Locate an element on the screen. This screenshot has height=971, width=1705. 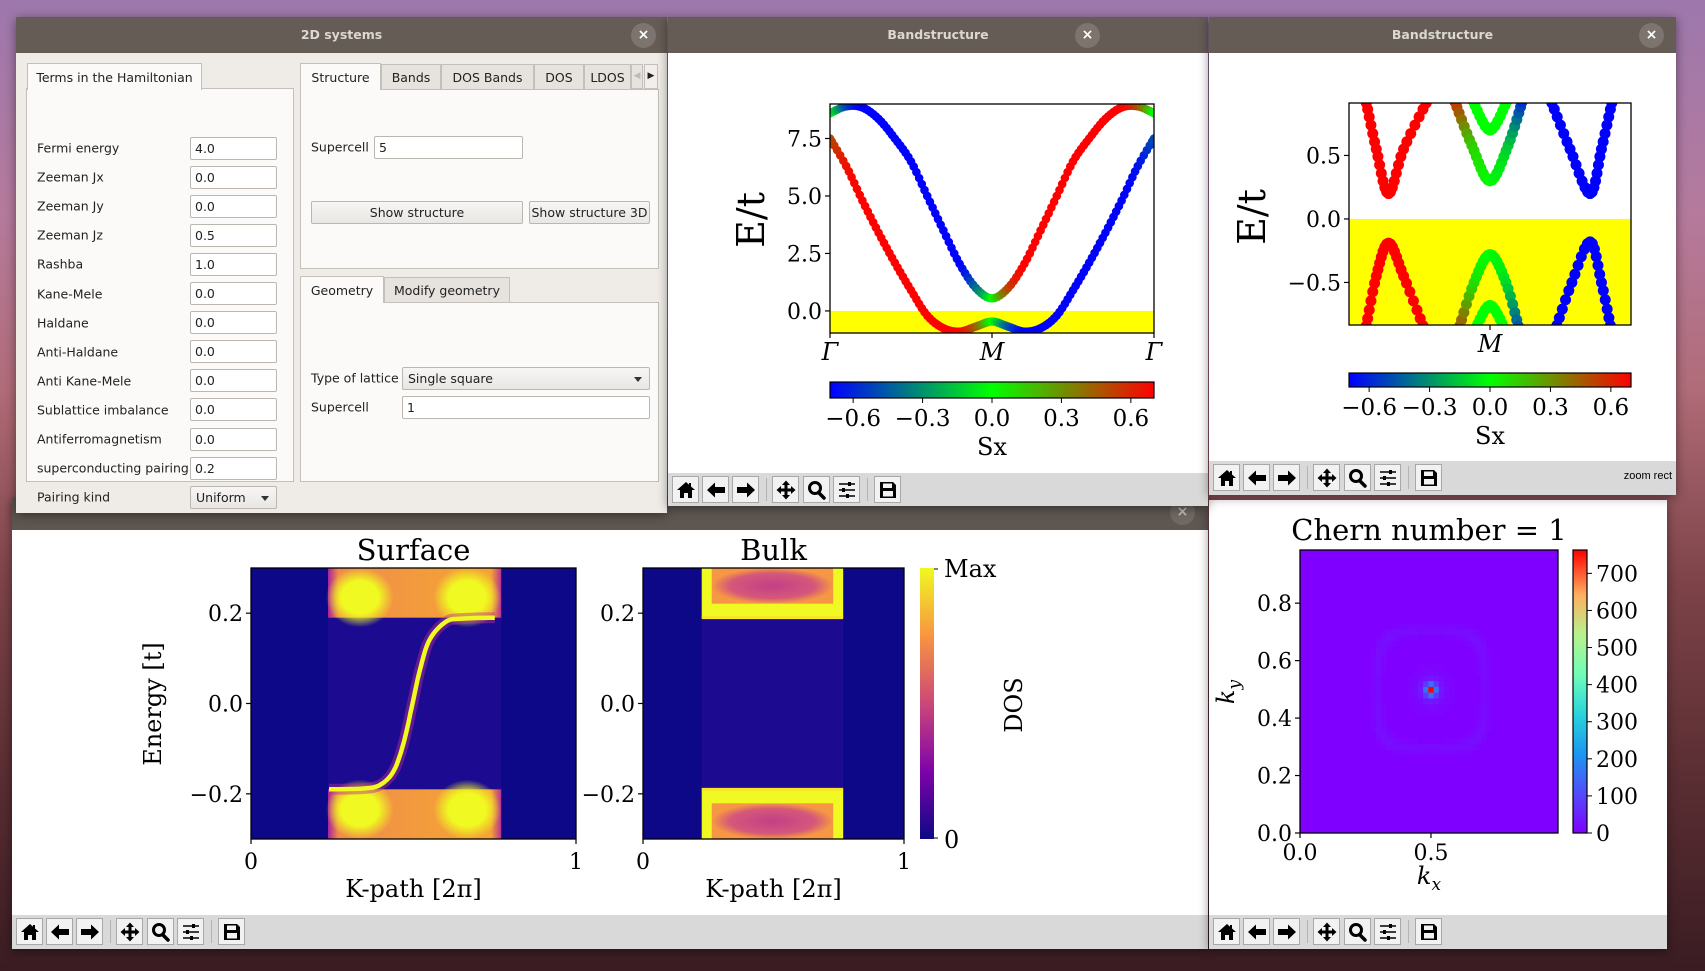
tab-geometry: Geometry is located at coordinates (342, 289).